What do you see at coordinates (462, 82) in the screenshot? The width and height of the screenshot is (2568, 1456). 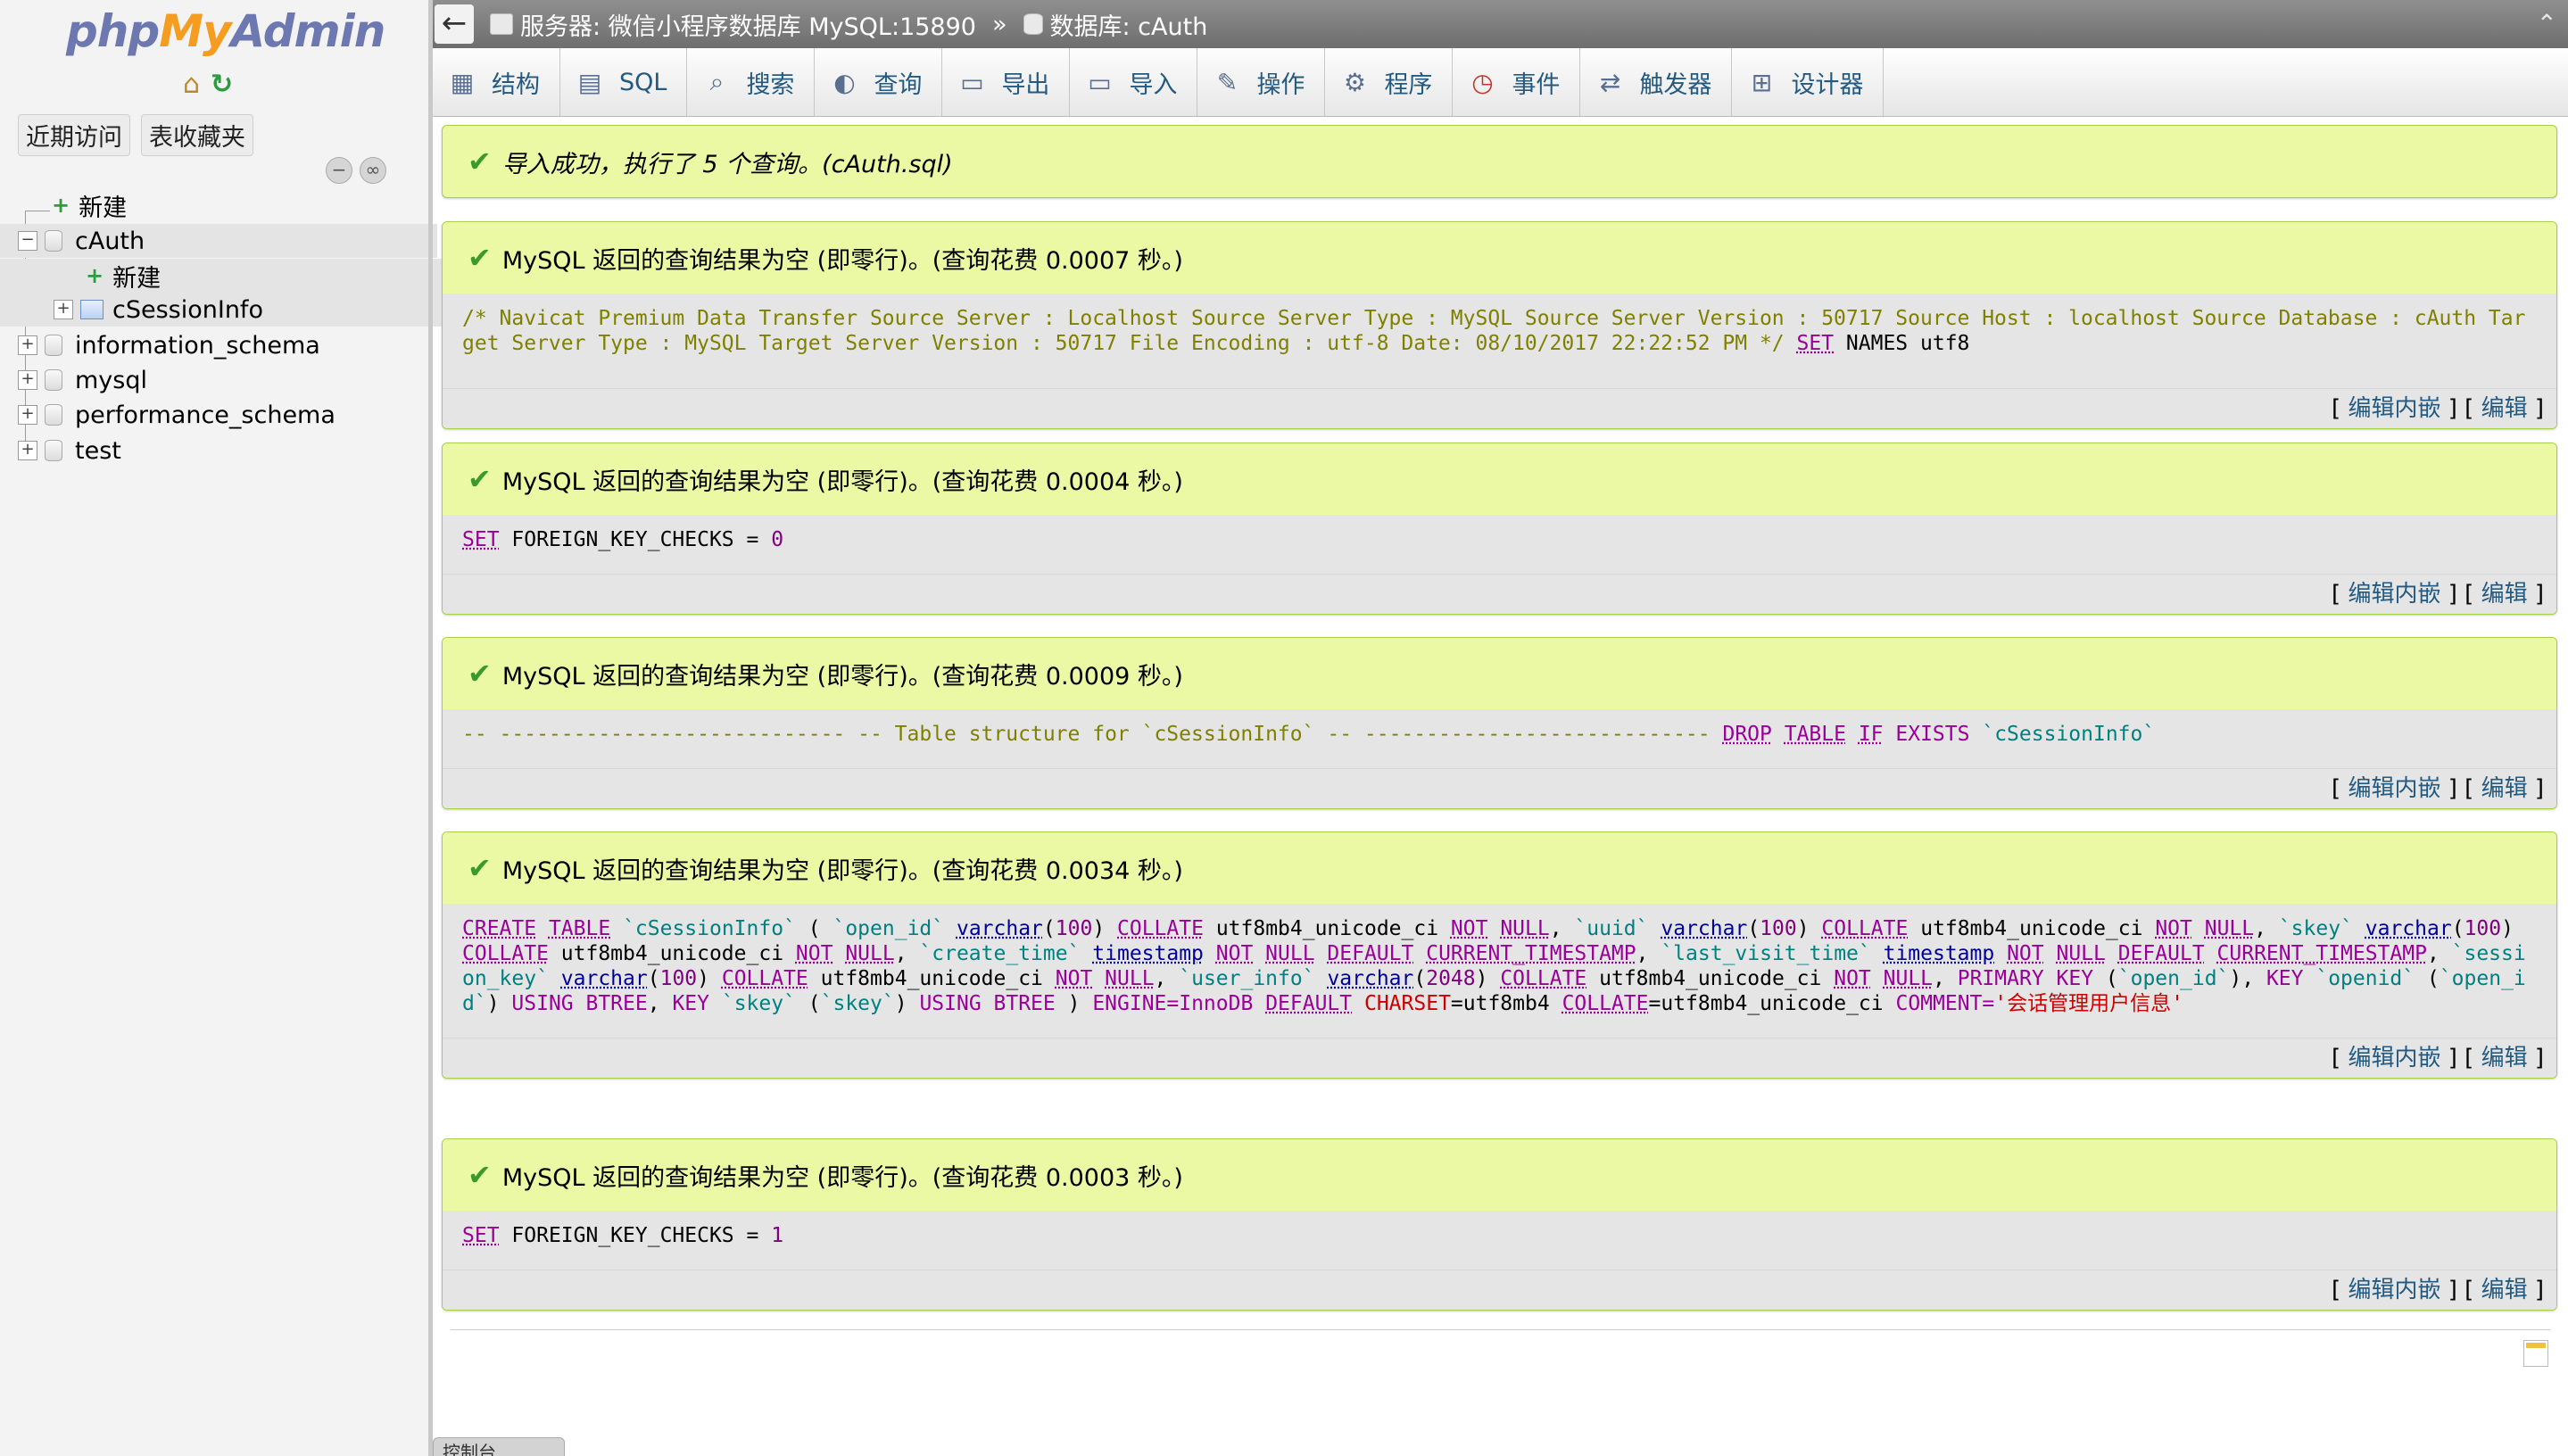 I see `structure-icon: ▦` at bounding box center [462, 82].